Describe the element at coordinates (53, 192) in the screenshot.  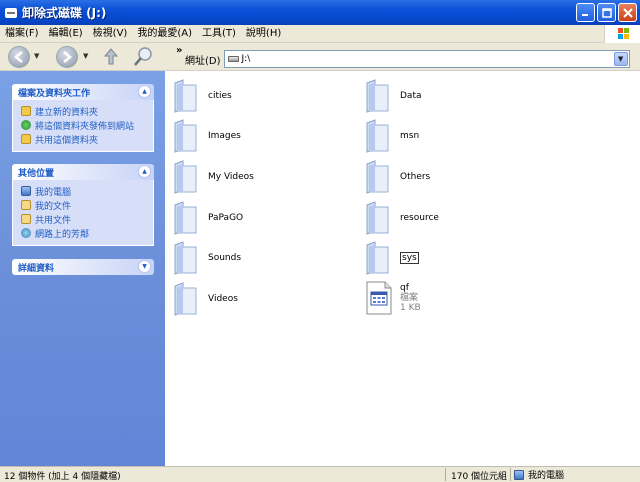
I see `place-label: 我的電腦` at that location.